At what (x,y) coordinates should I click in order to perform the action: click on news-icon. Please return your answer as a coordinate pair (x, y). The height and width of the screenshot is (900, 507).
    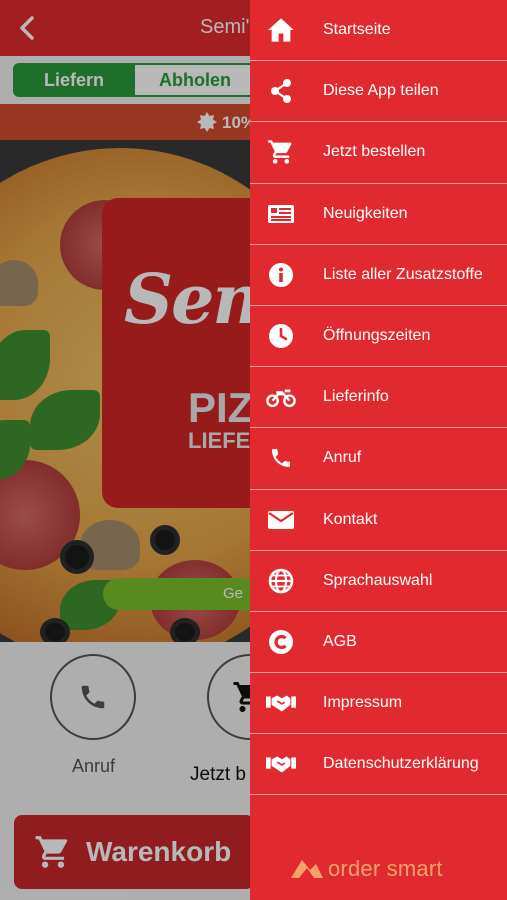
    Looking at the image, I should click on (281, 214).